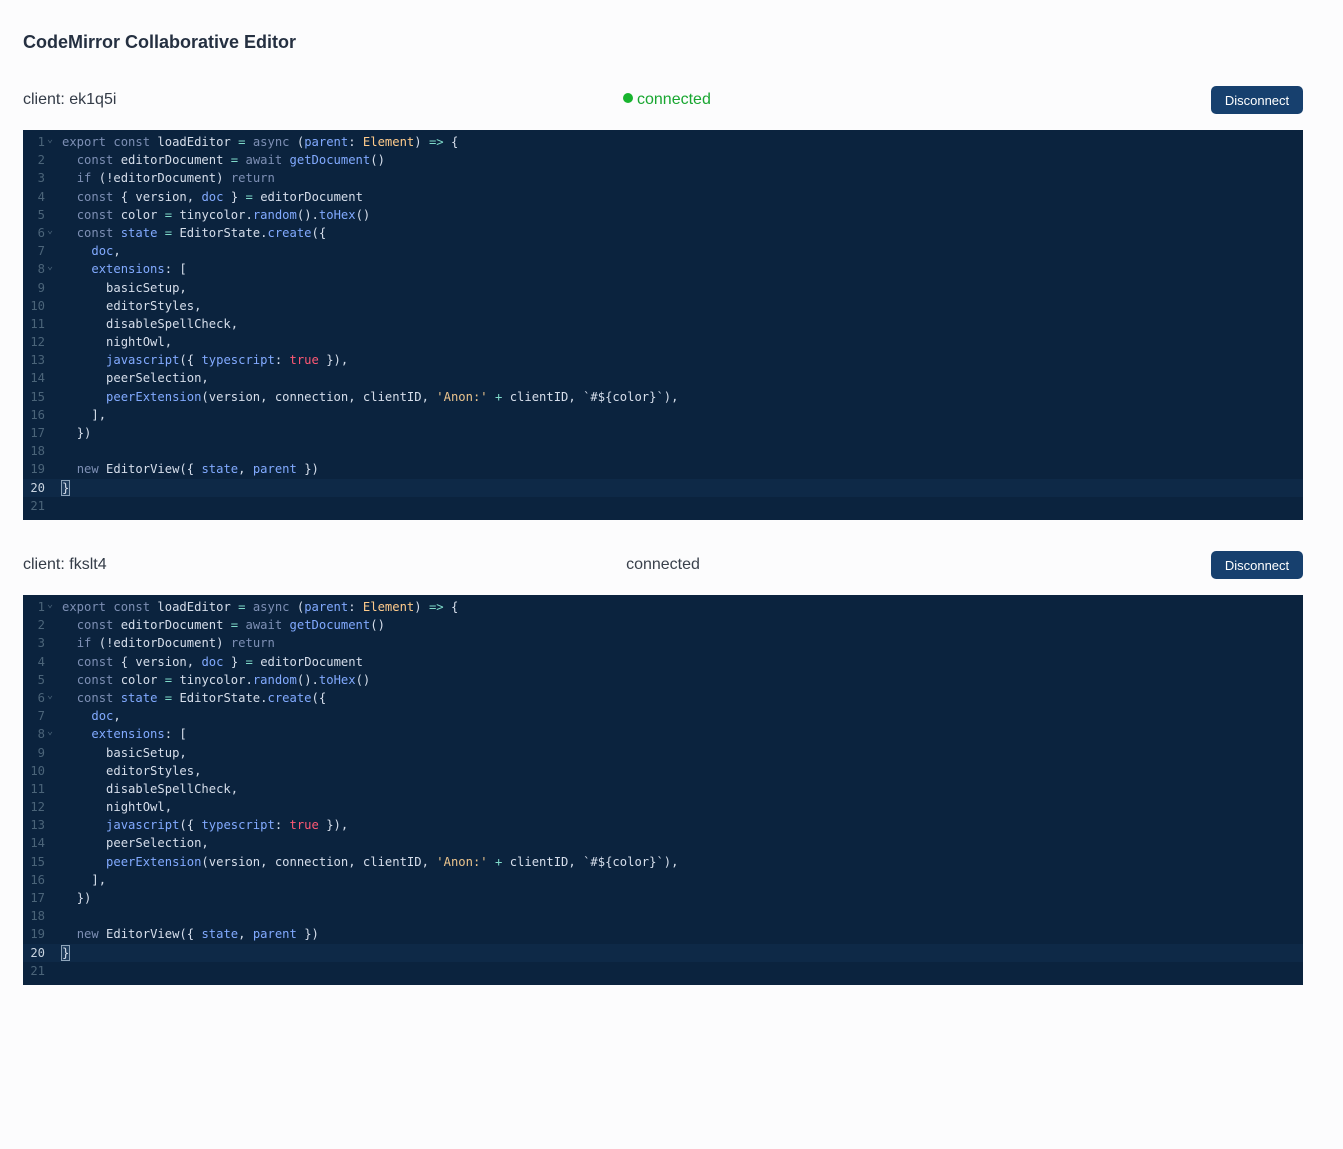 Image resolution: width=1343 pixels, height=1149 pixels. I want to click on line-number: 20, so click(37, 487).